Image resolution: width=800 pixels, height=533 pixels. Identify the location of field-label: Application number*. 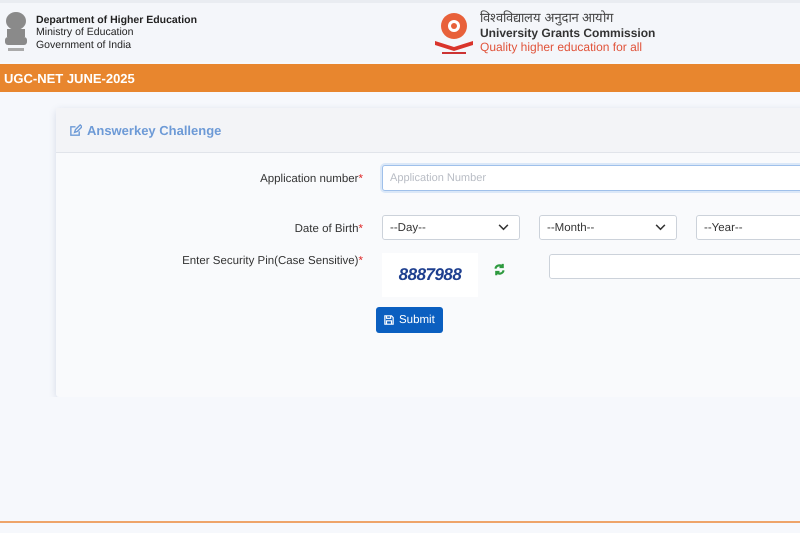
(311, 178).